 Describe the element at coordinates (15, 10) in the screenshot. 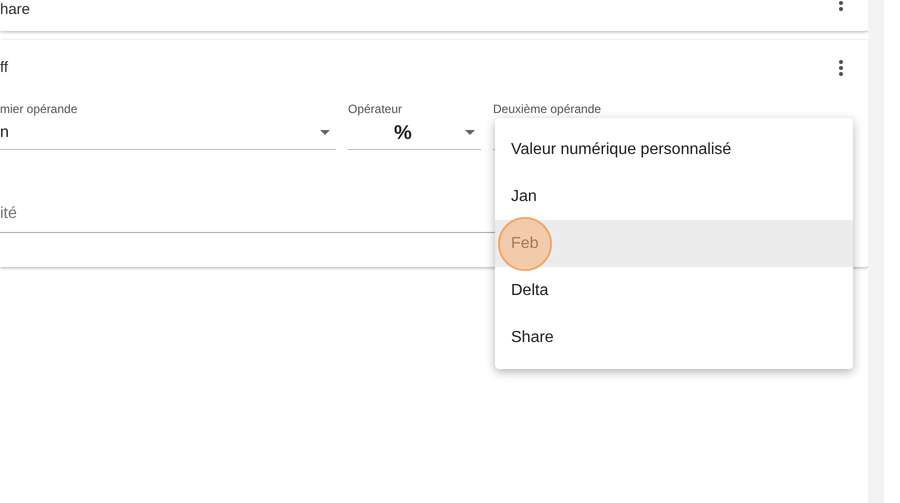

I see `card-title: hare` at that location.